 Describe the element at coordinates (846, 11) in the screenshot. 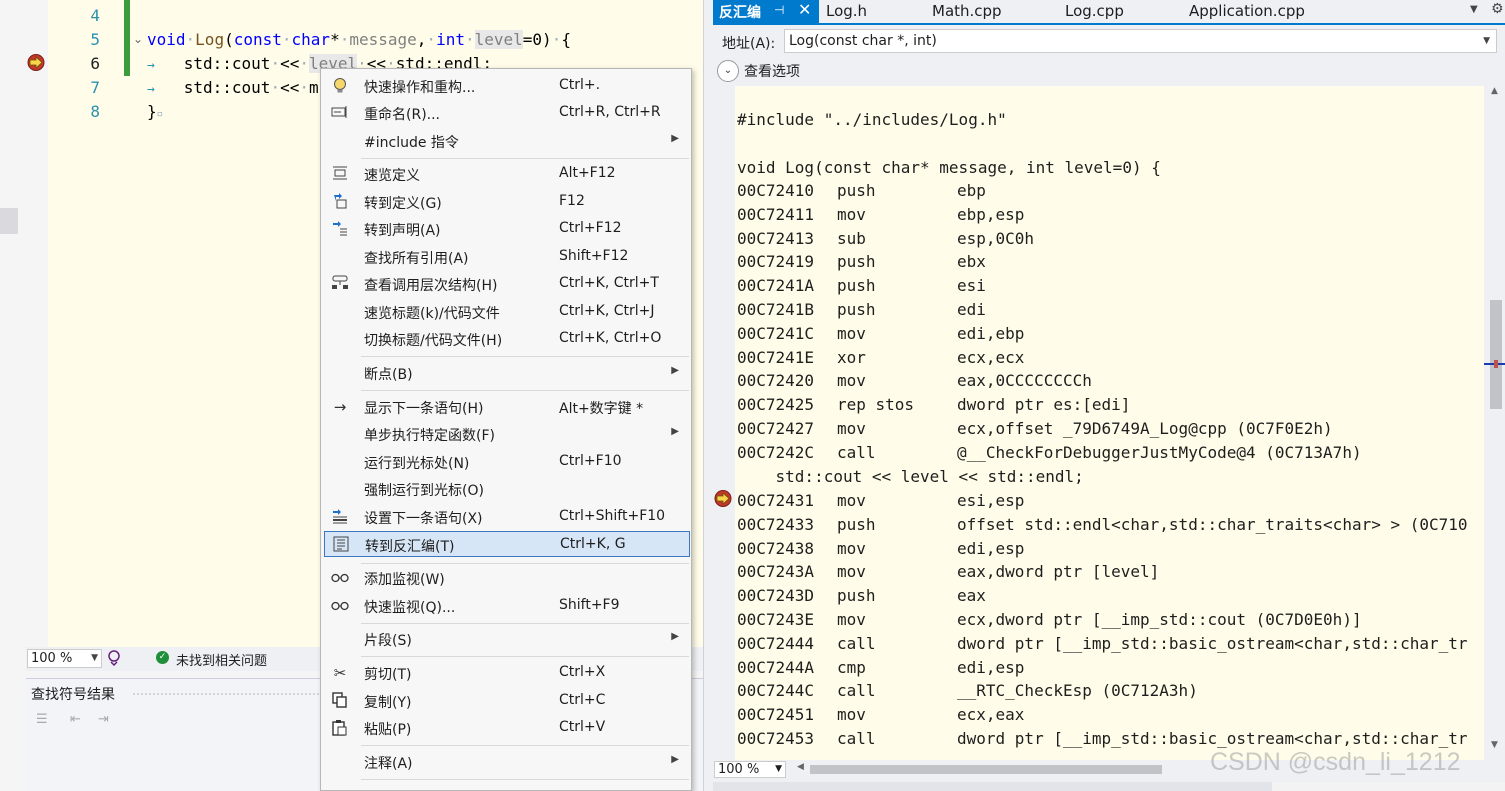

I see `tab-log-h: Log.h` at that location.